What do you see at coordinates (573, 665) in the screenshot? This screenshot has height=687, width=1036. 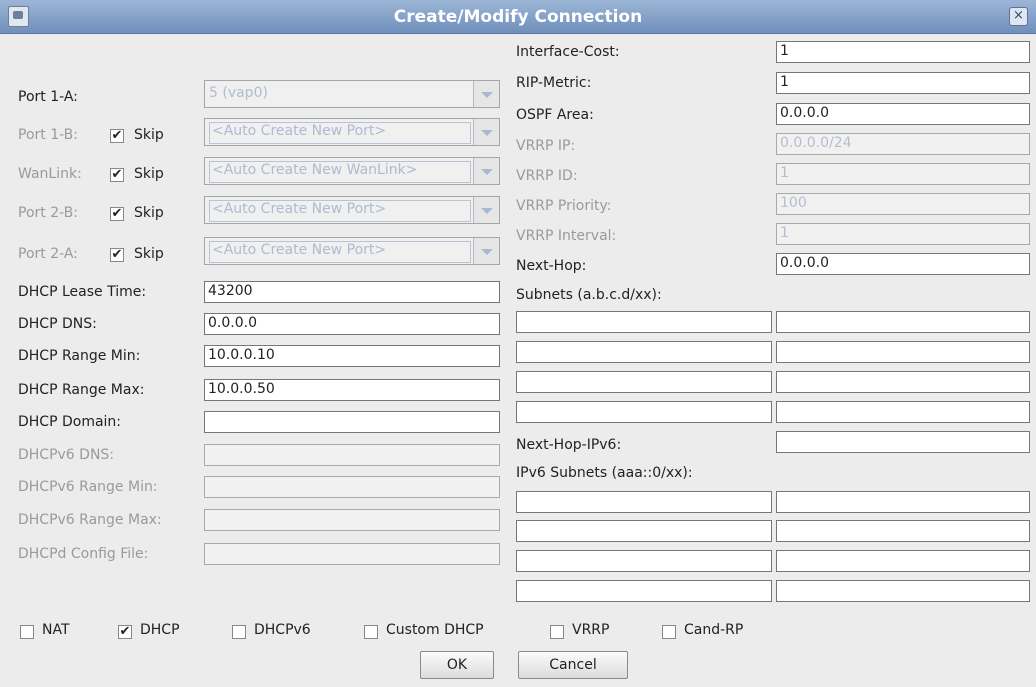 I see `cancel-button: Cancel` at bounding box center [573, 665].